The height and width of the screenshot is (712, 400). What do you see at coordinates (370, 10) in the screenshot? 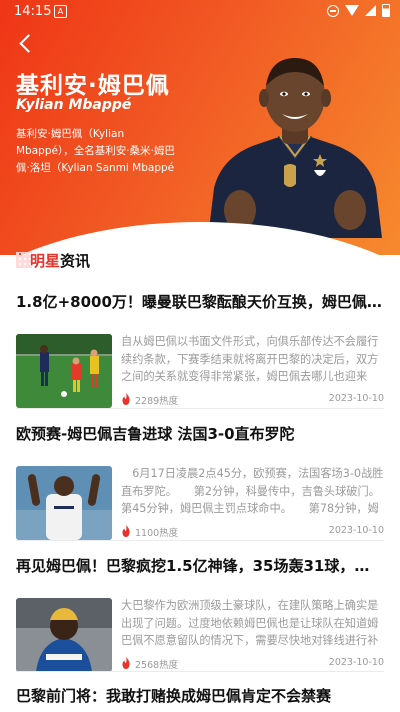
I see `signal-icon` at bounding box center [370, 10].